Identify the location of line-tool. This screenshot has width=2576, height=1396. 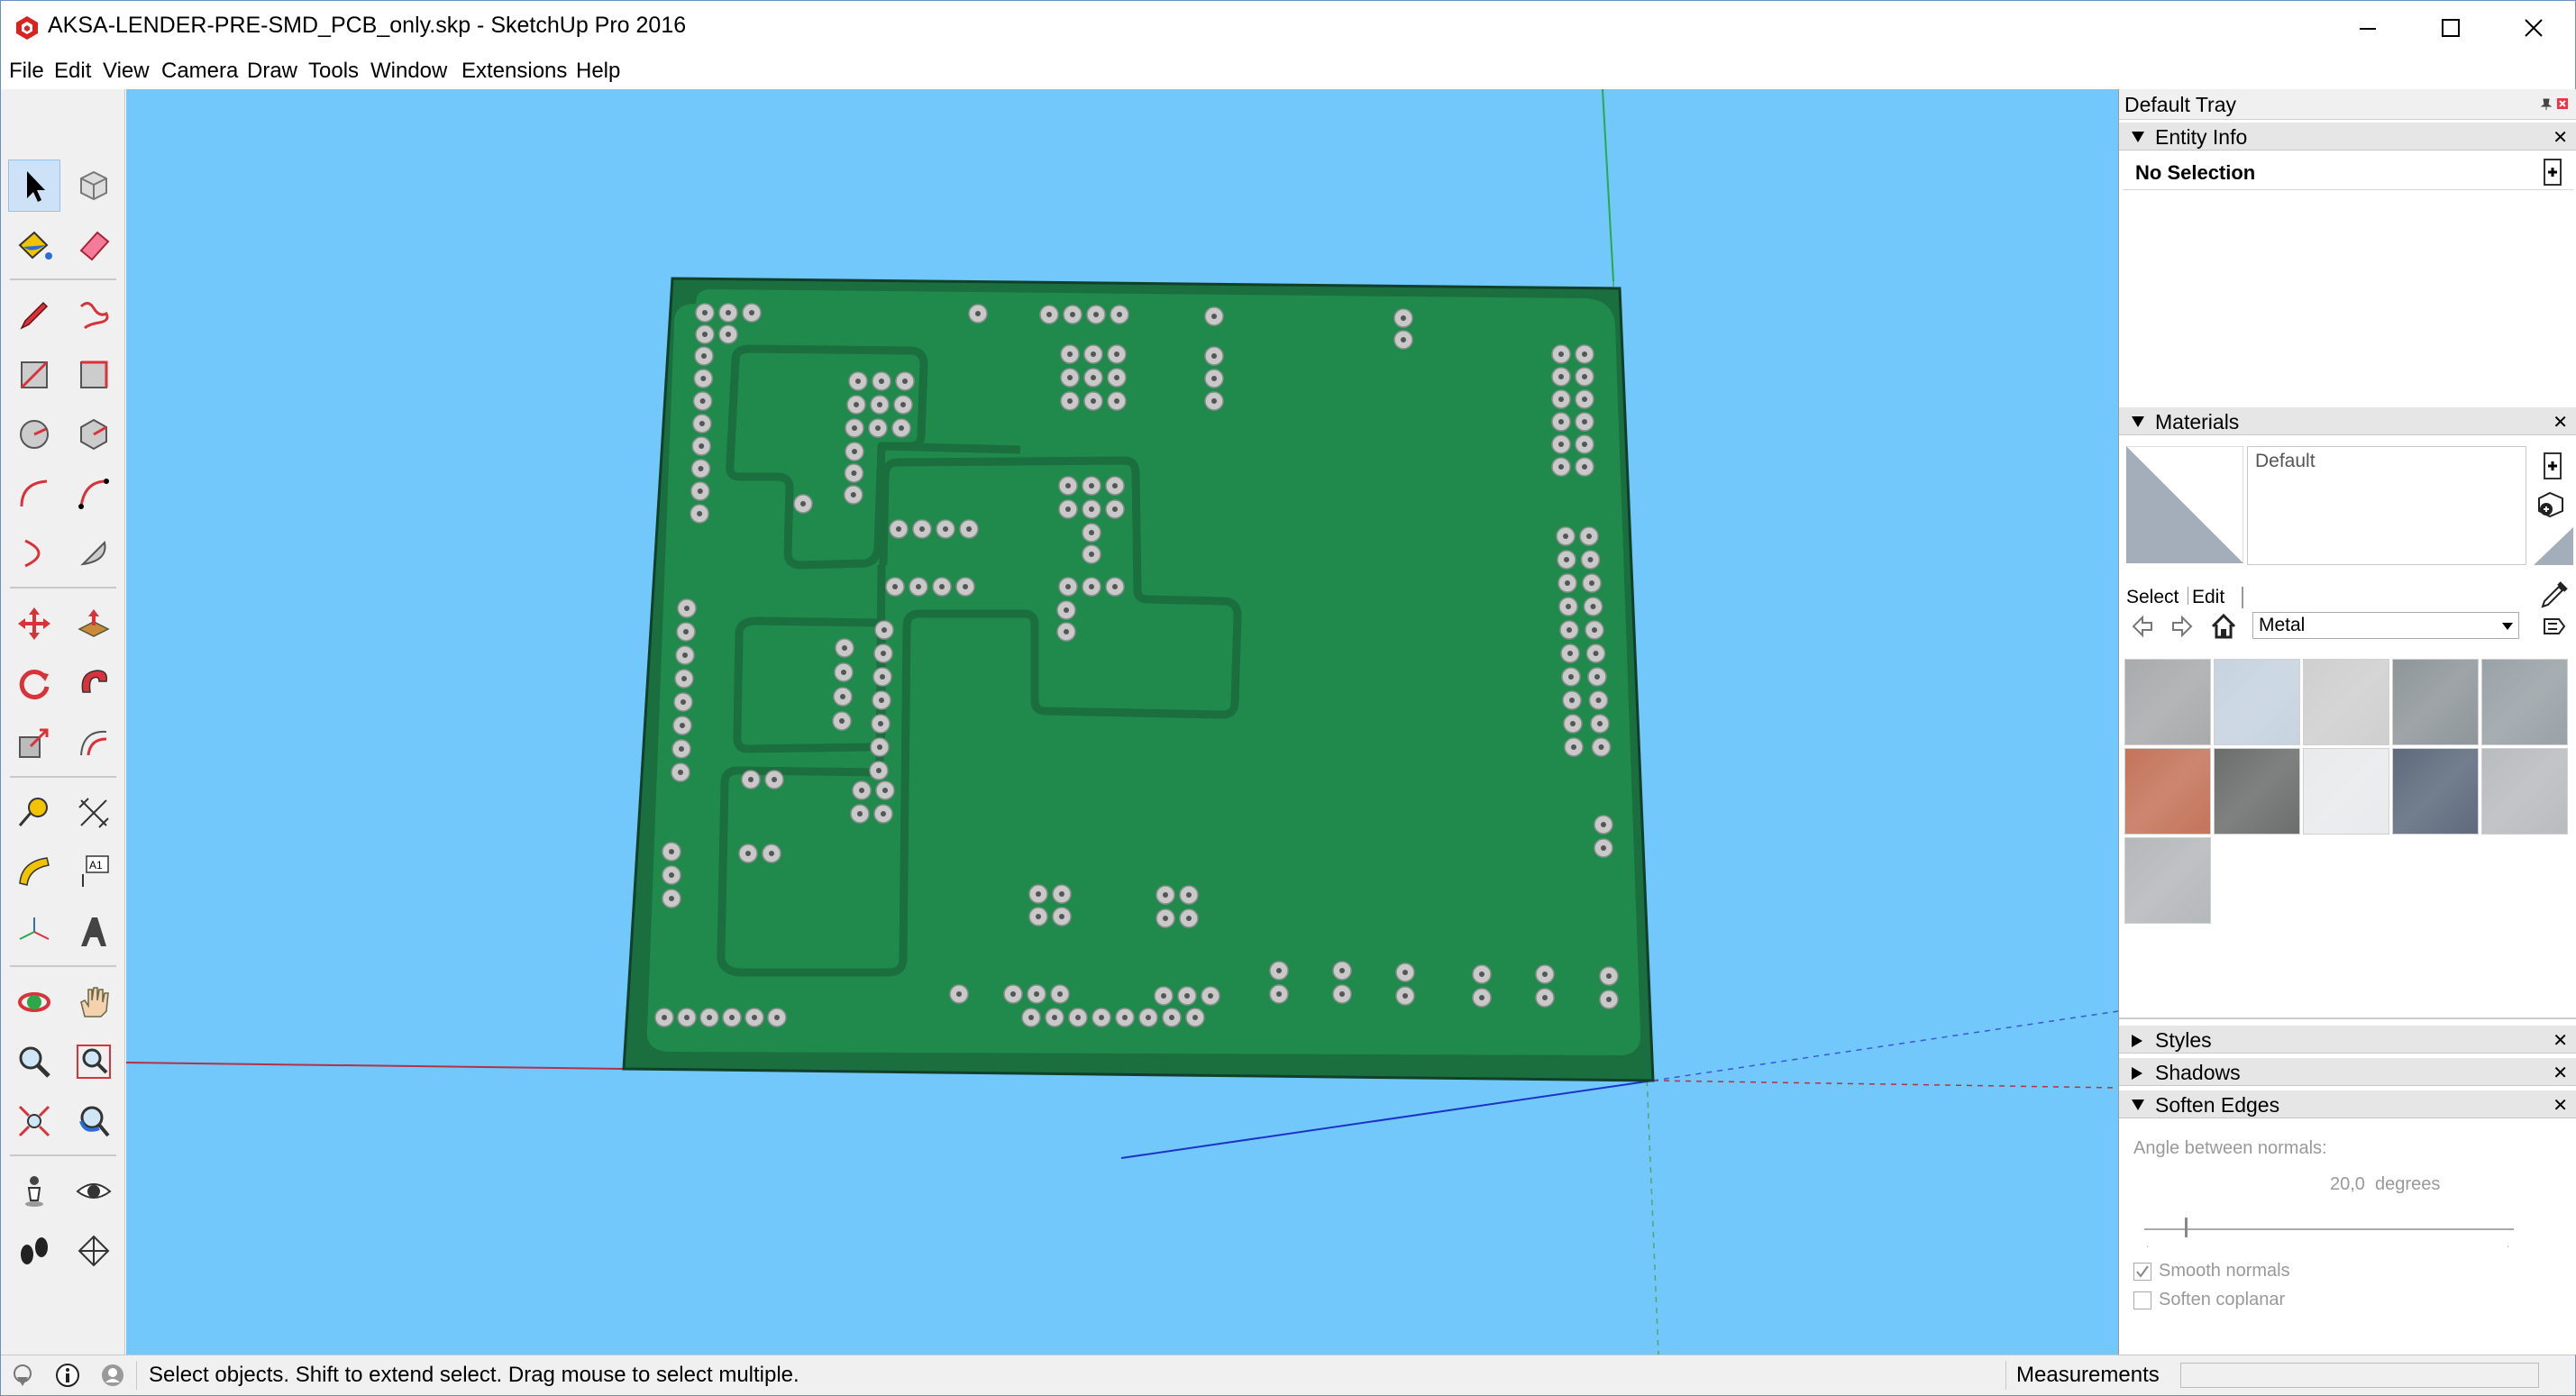
(34, 316).